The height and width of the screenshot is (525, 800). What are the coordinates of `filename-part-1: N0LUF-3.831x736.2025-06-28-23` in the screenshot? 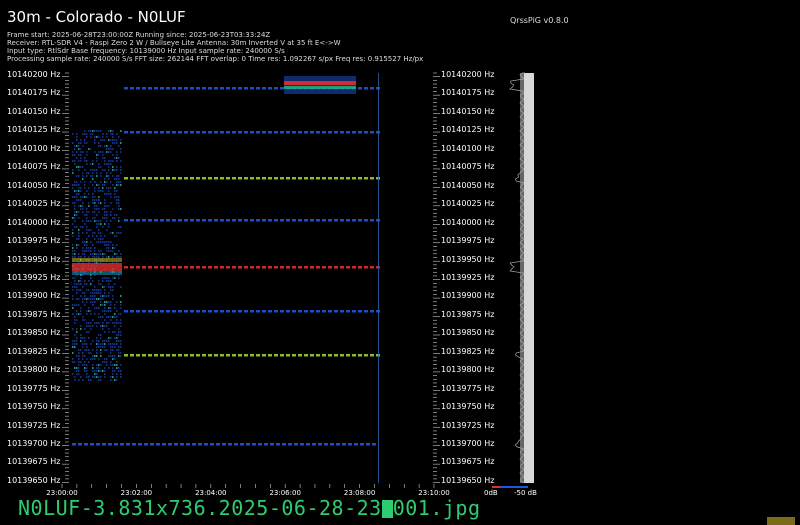 It's located at (200, 508).